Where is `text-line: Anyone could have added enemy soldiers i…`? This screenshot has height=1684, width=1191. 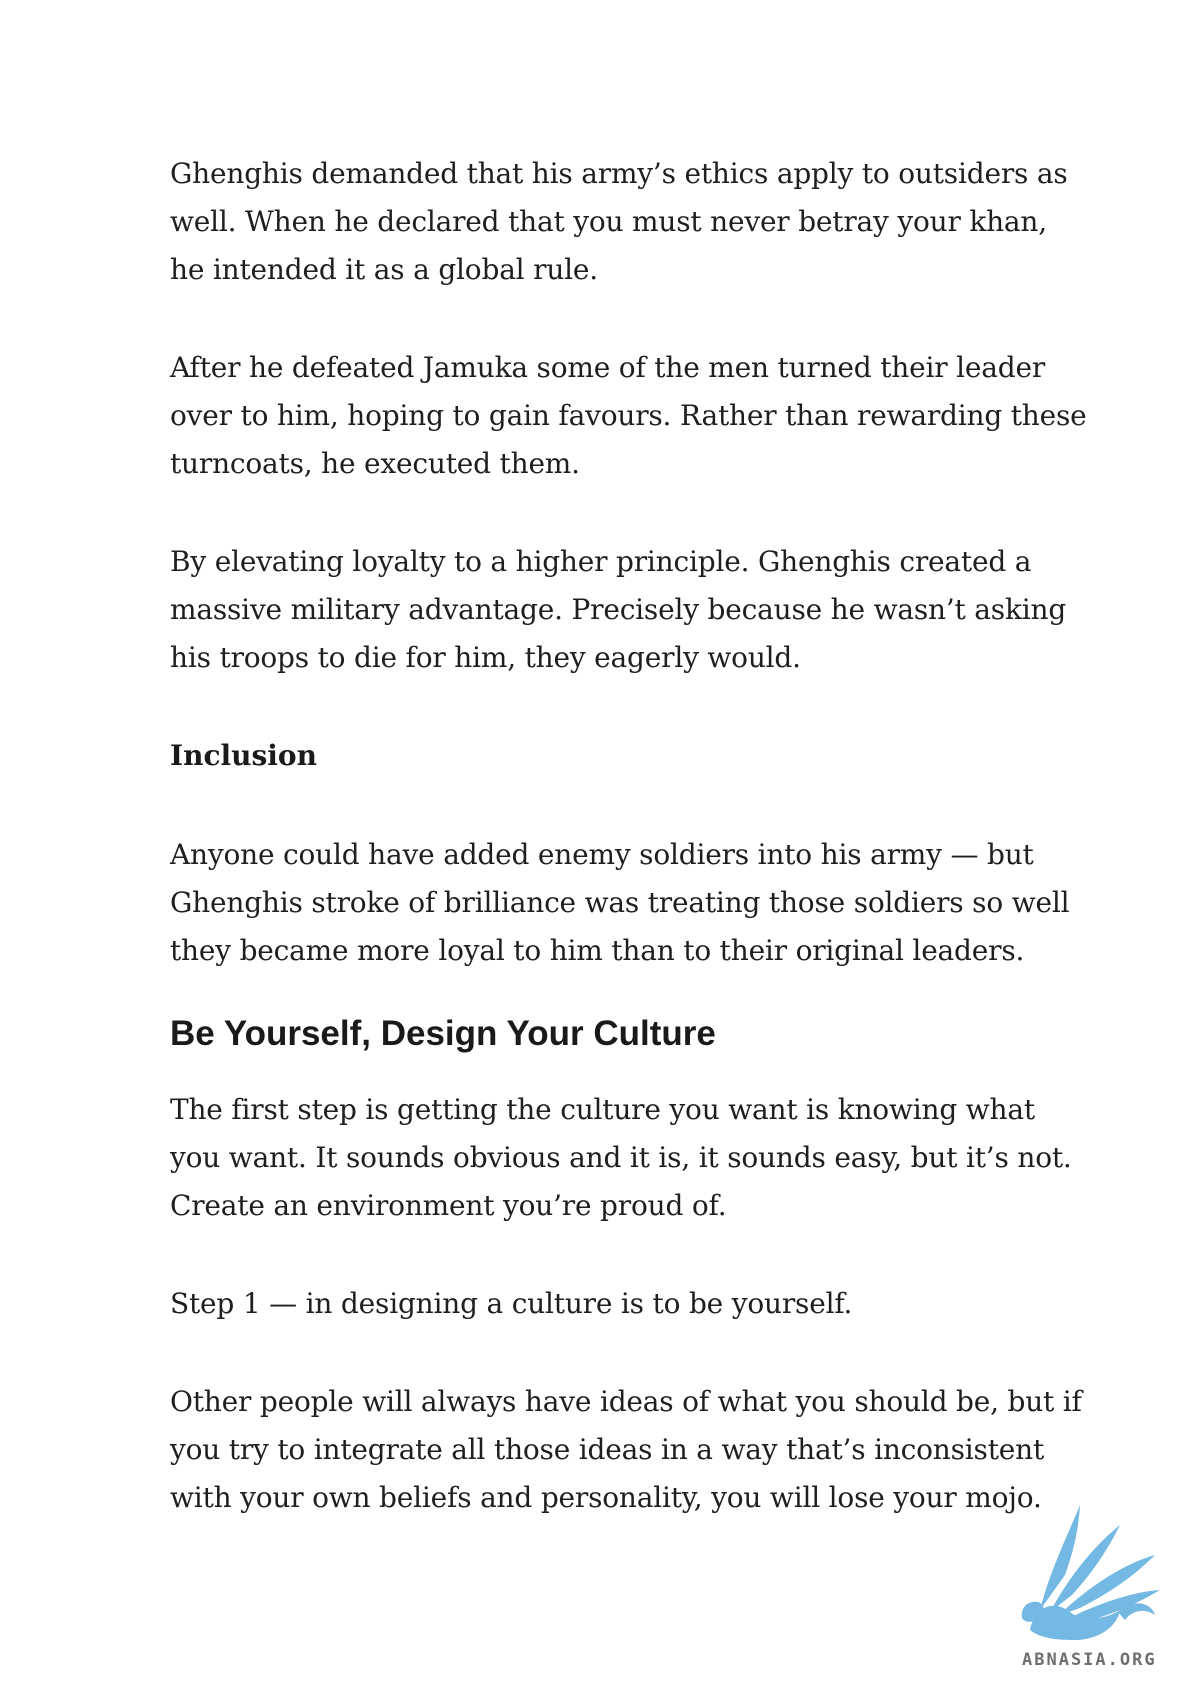 text-line: Anyone could have added enemy soldiers i… is located at coordinates (602, 854).